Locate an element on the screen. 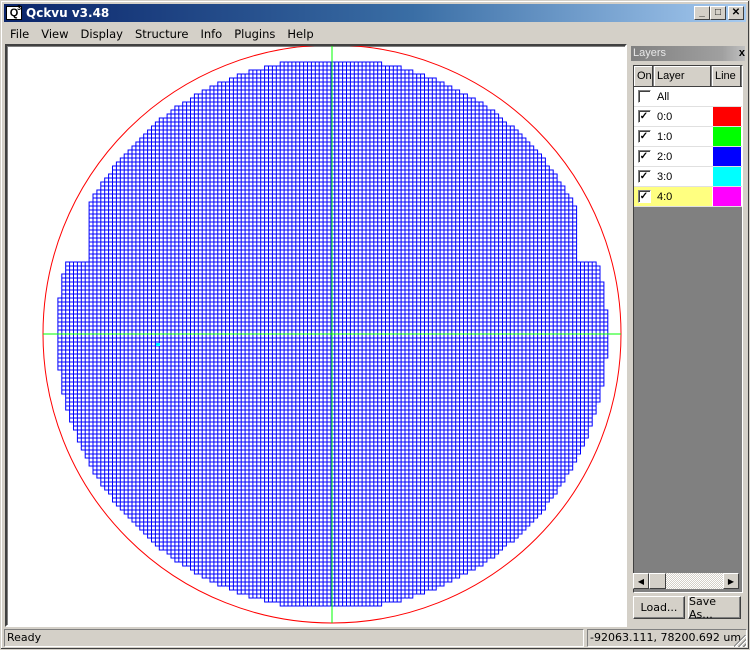 This screenshot has width=750, height=650. app-icon: Q3 is located at coordinates (14, 12).